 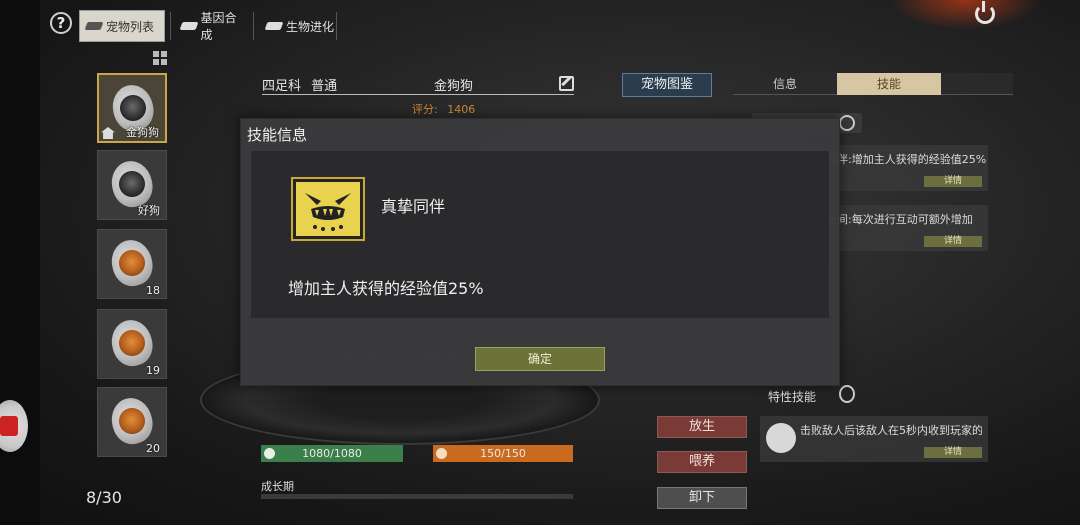 I want to click on skill-description: 增加主人获得的经验值25%, so click(x=386, y=288).